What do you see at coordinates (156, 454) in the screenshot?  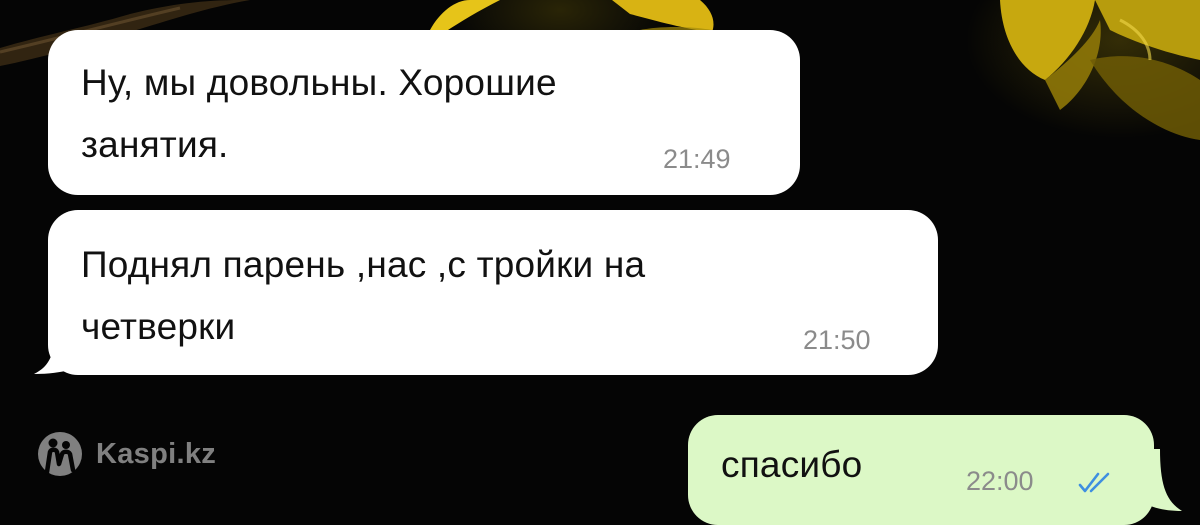 I see `watermark-text: Kaspi.kz` at bounding box center [156, 454].